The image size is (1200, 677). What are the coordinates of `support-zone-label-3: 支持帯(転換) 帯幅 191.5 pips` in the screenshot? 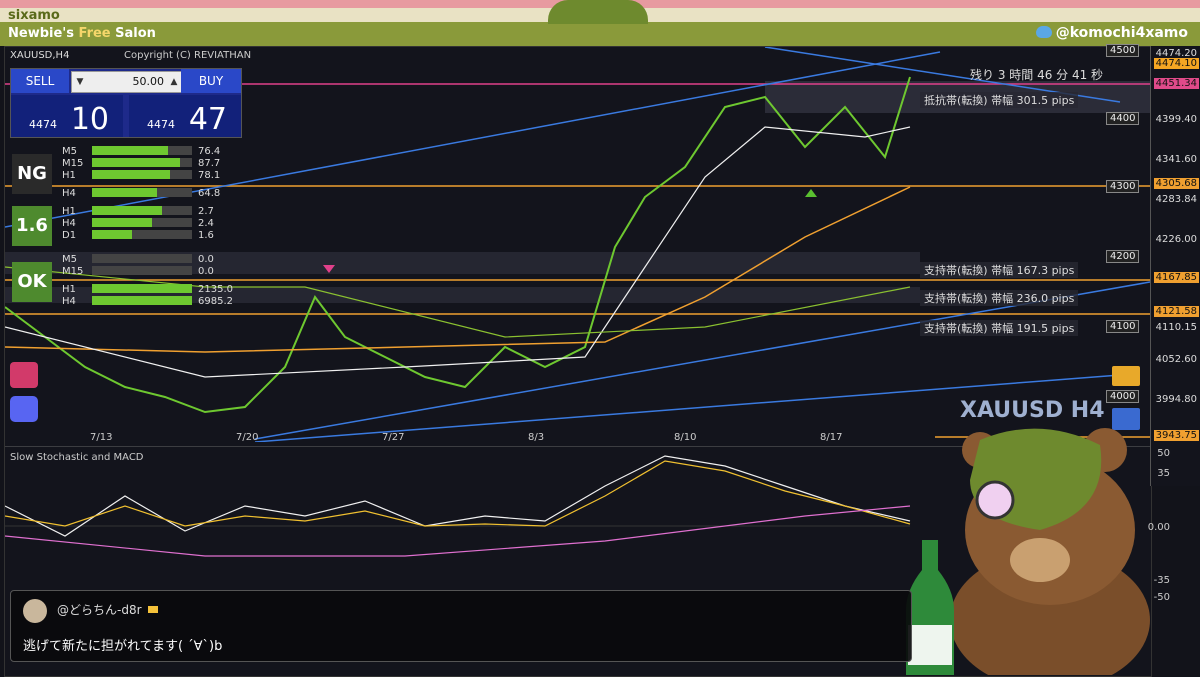 It's located at (999, 328).